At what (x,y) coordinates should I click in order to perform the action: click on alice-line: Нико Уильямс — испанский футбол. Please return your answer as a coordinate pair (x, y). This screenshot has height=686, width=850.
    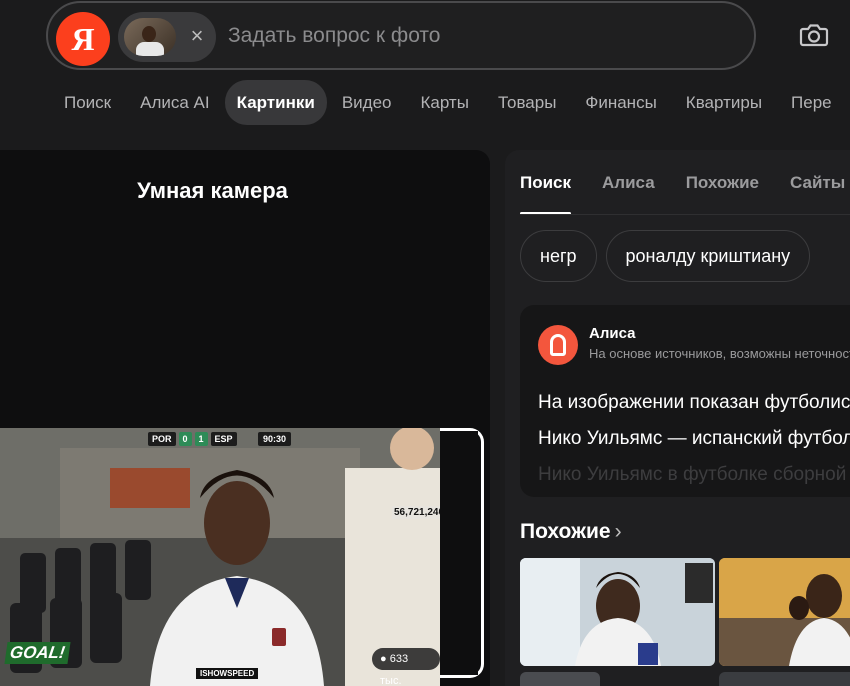
    Looking at the image, I should click on (694, 438).